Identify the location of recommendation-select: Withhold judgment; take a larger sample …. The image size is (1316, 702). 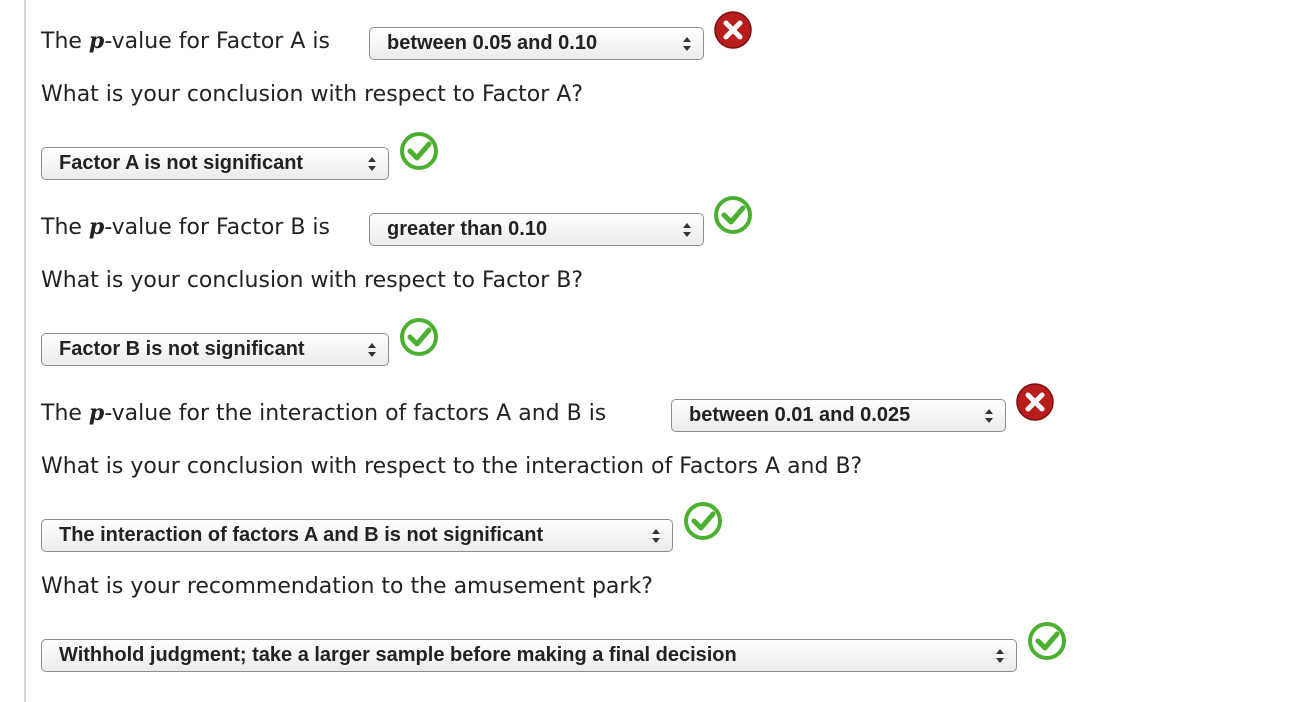
(529, 655).